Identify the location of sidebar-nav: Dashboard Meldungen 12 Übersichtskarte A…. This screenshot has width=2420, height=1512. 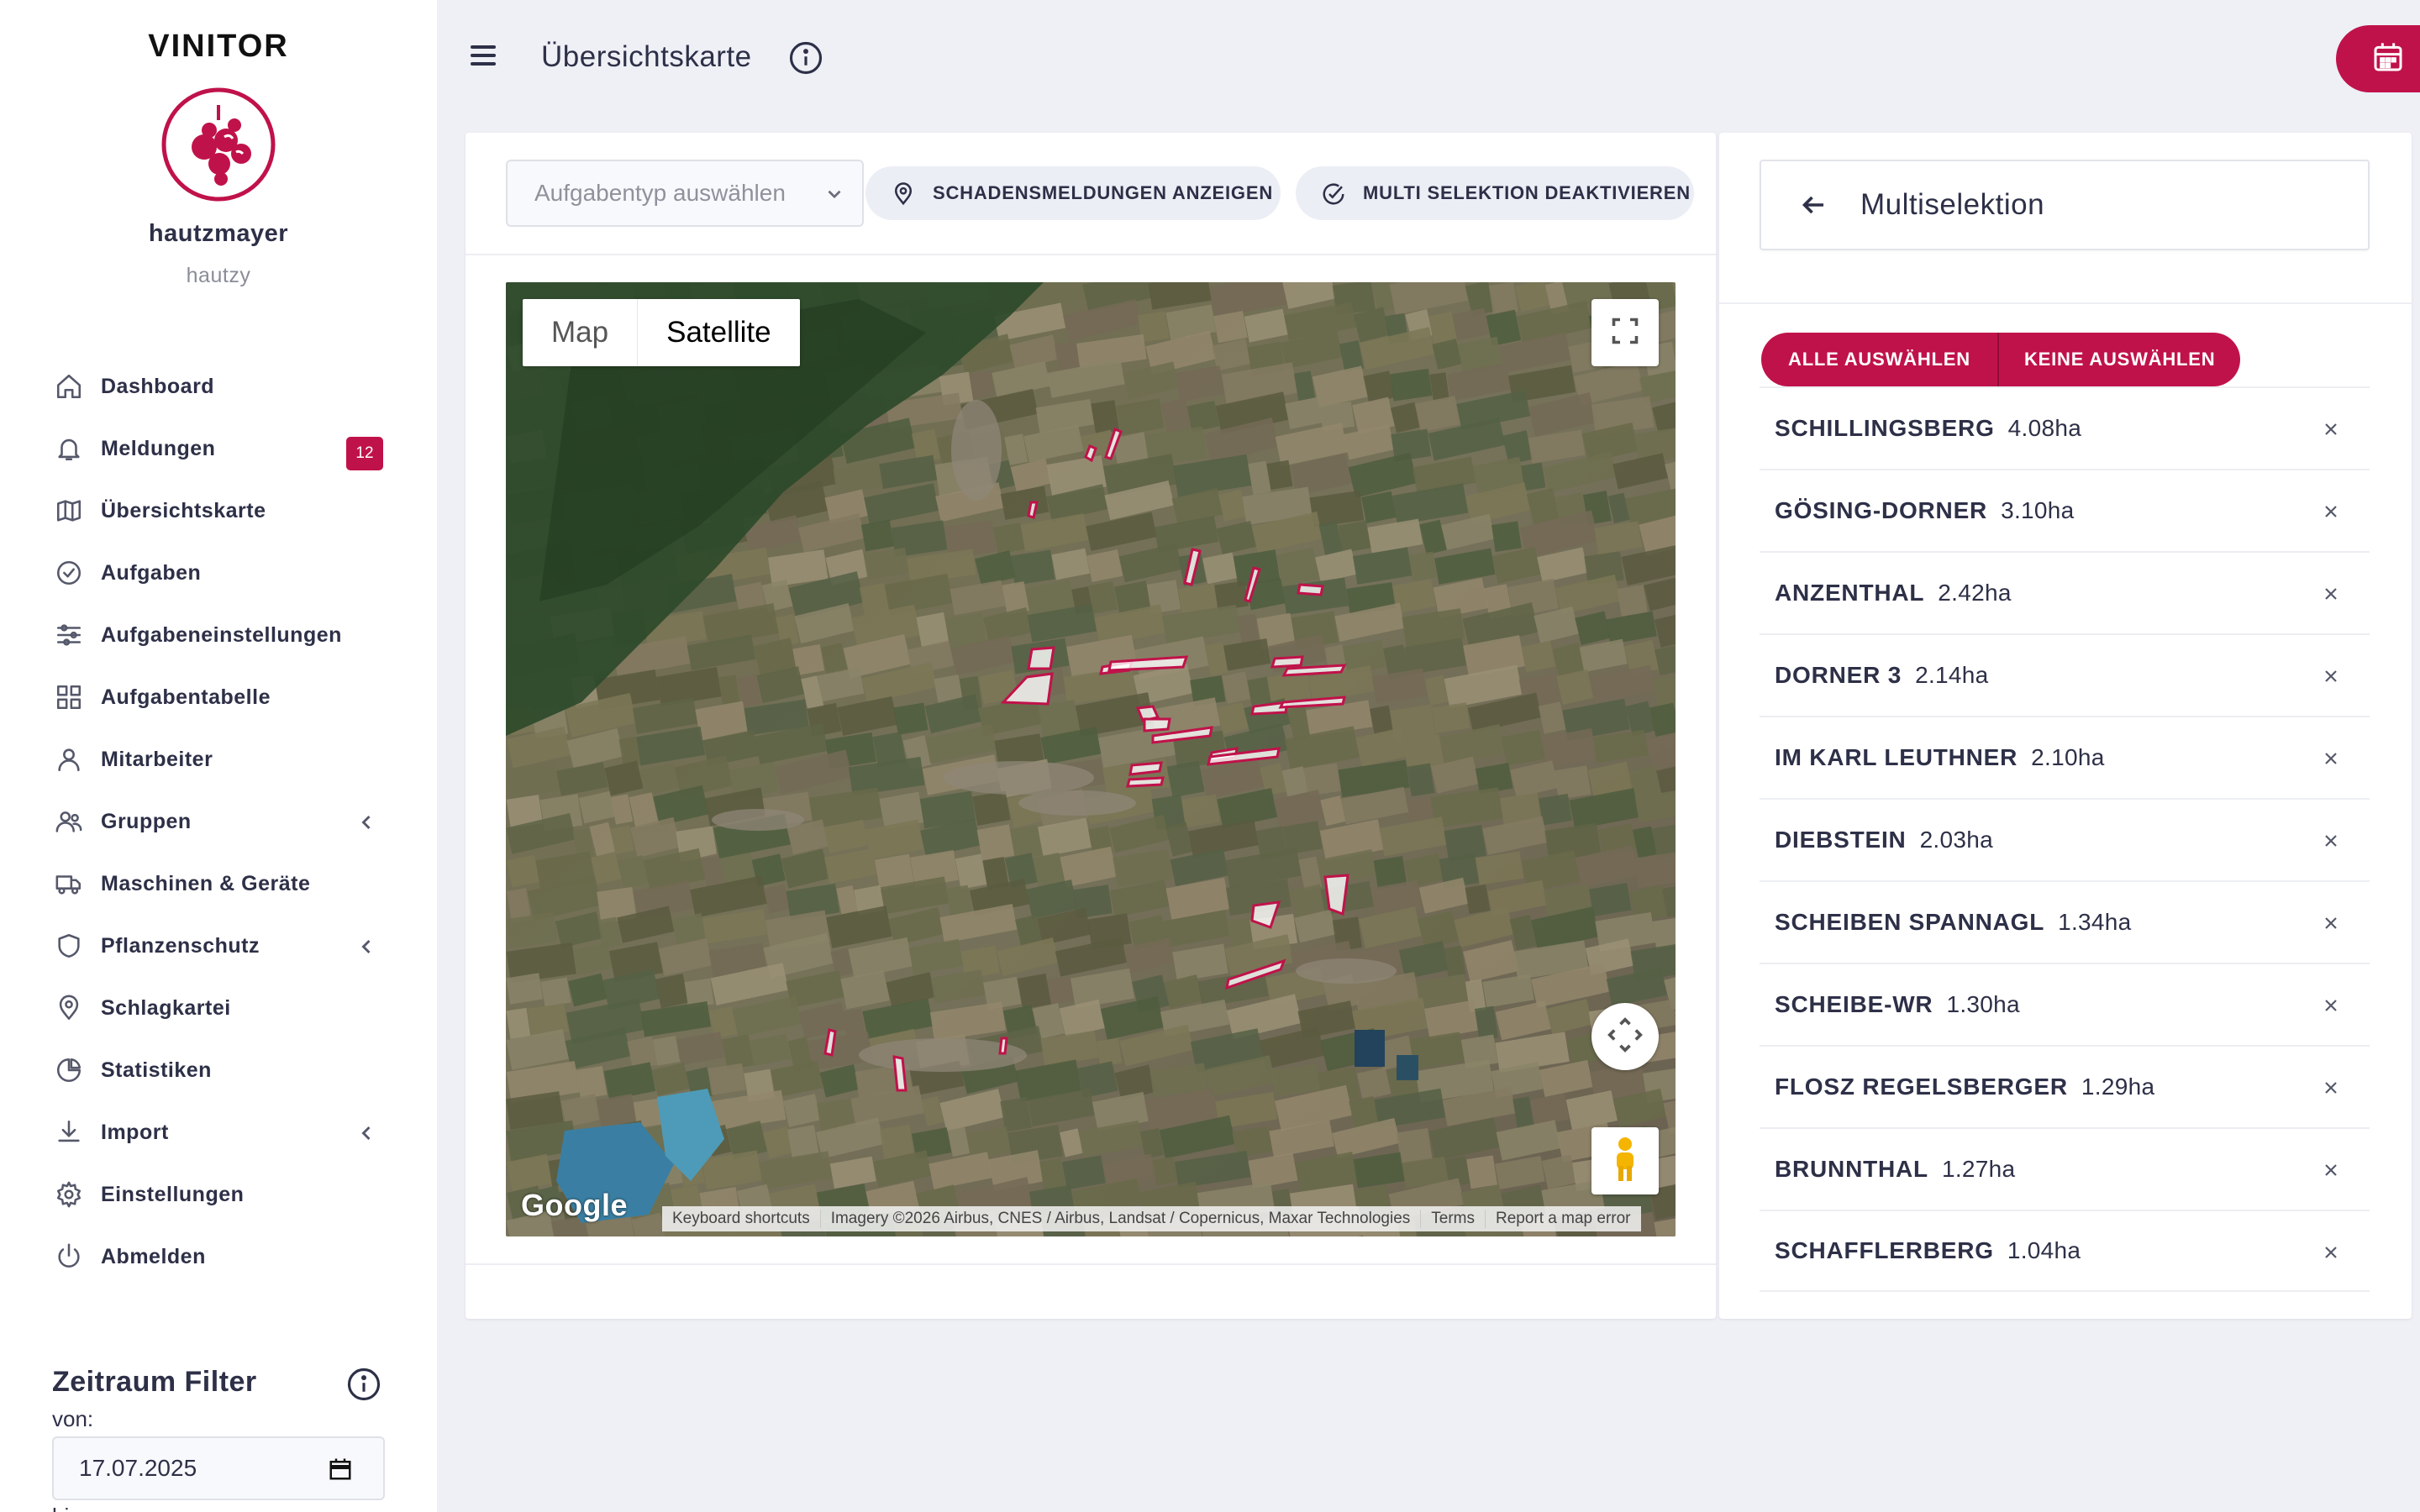
(218, 821).